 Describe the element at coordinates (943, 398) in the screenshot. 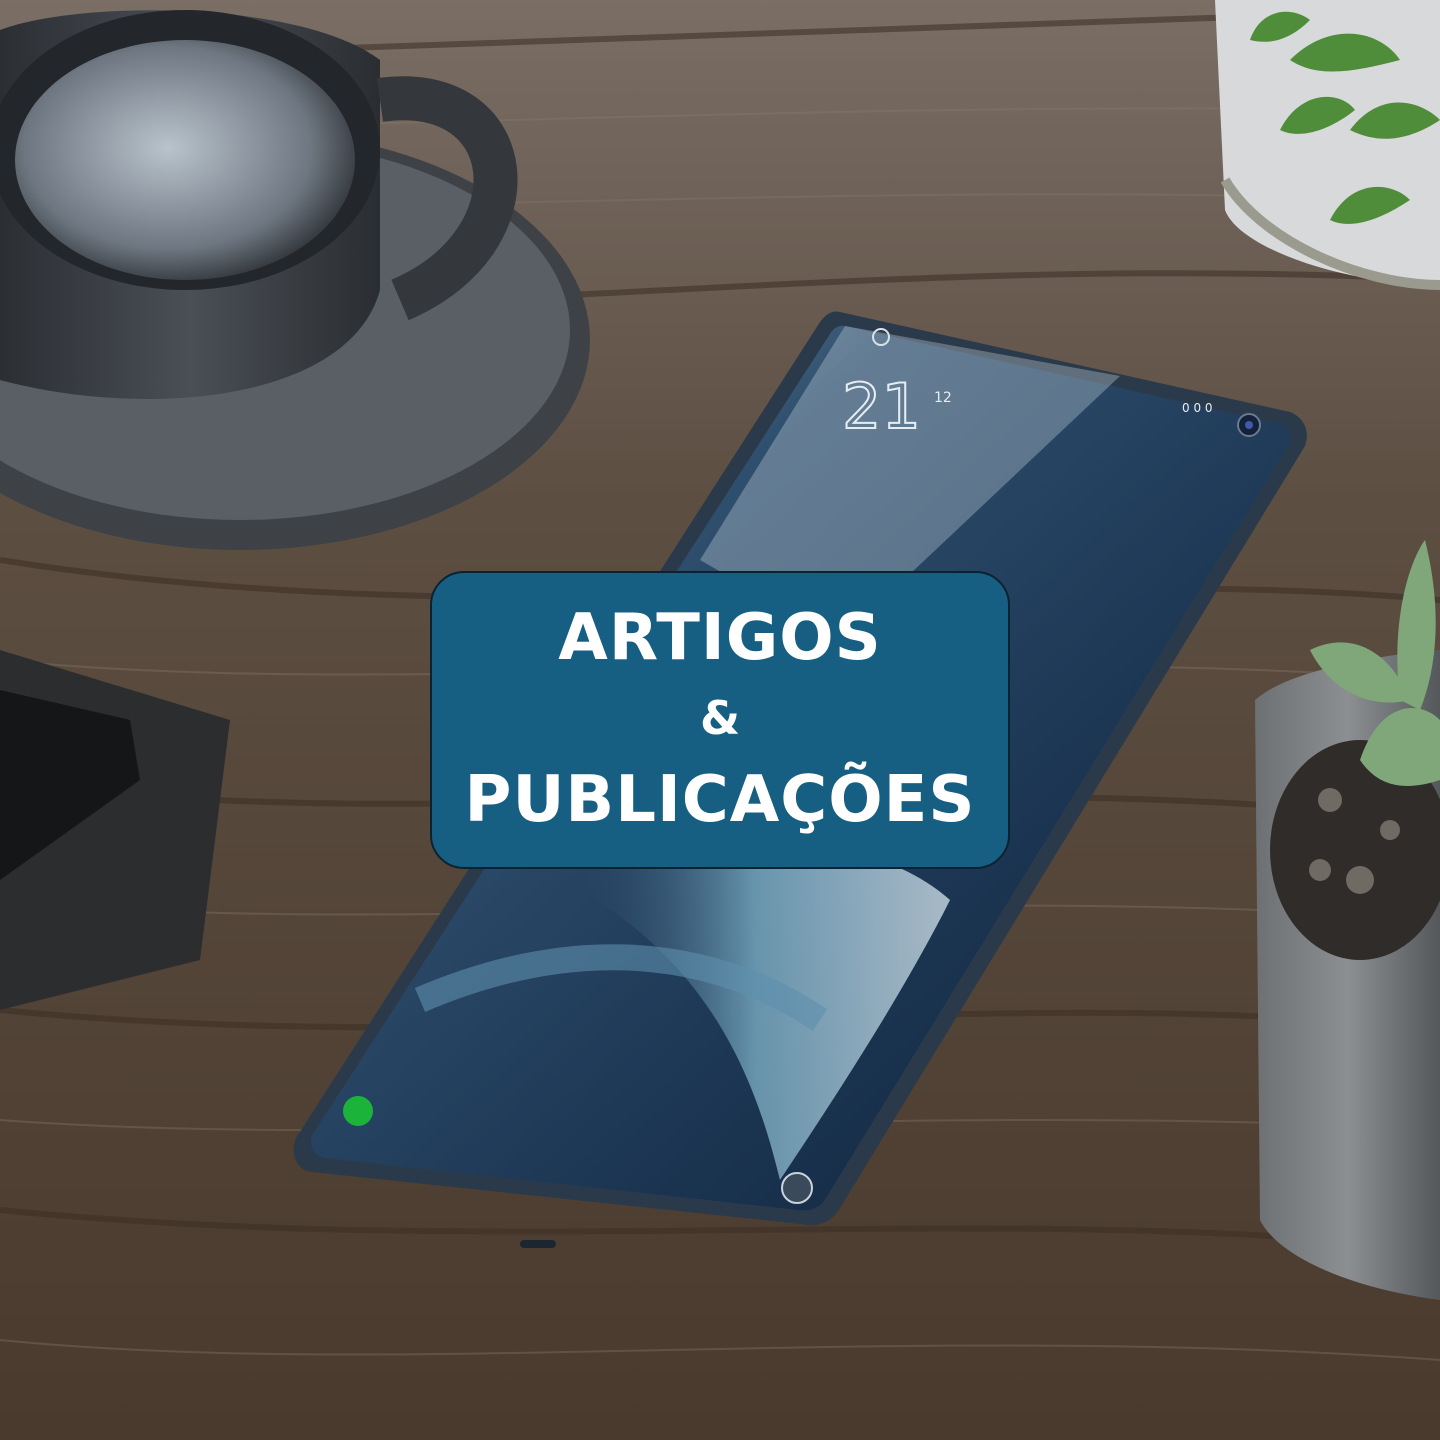

I see `lockscreen-clock-small: 12` at that location.